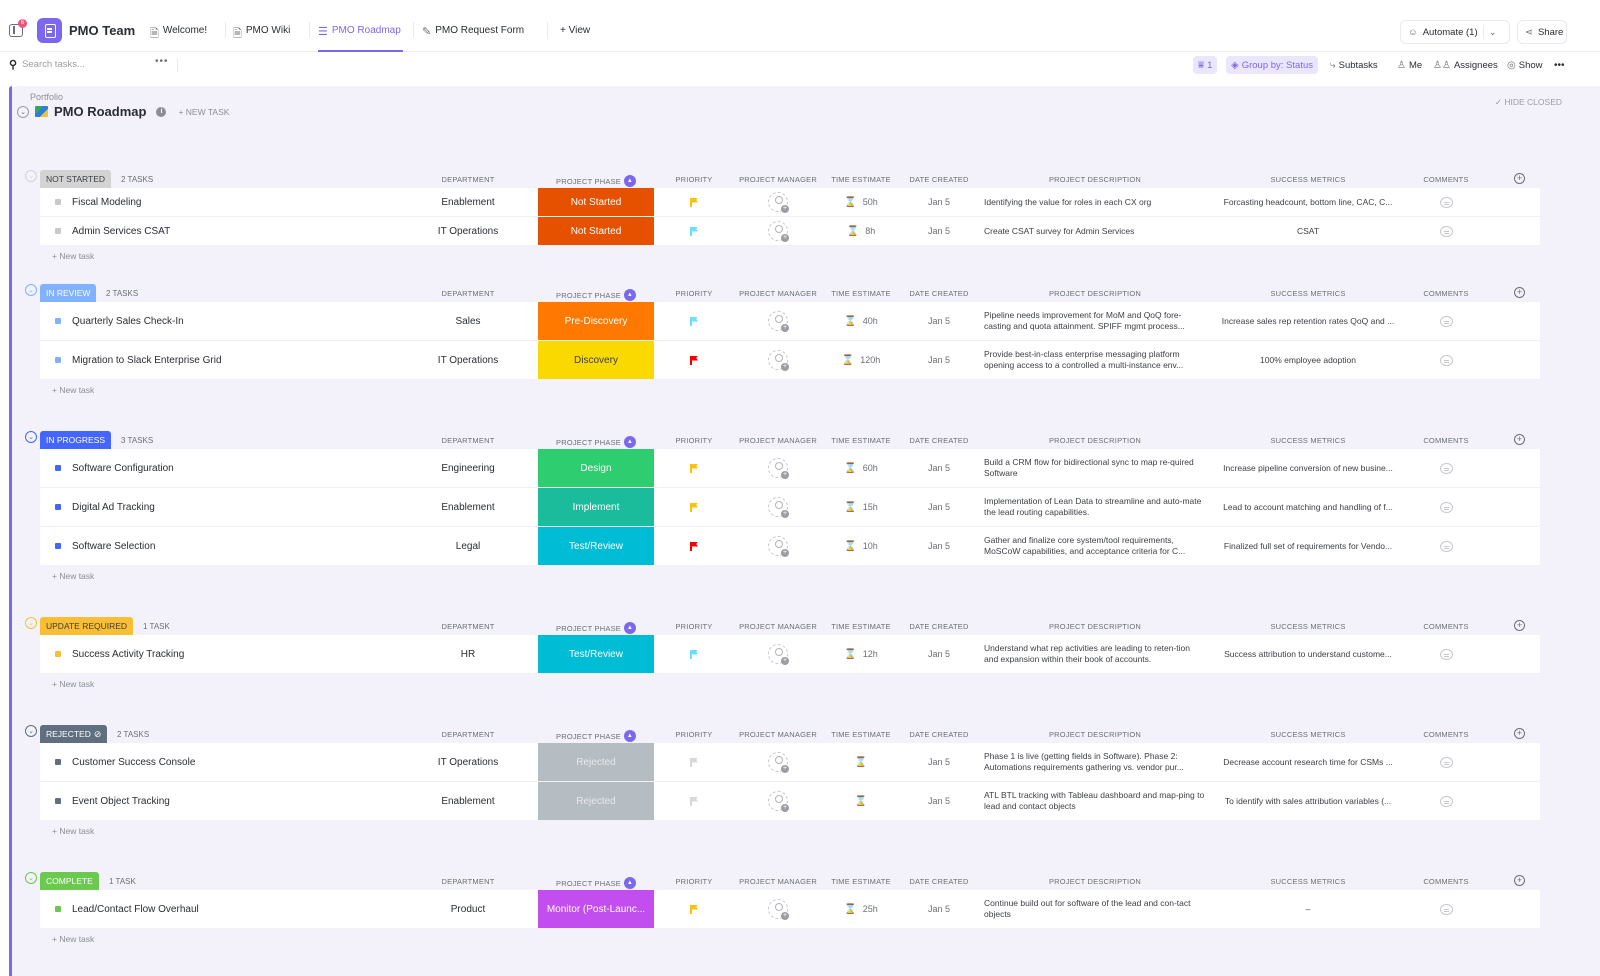 The image size is (1600, 976). Describe the element at coordinates (74, 734) in the screenshot. I see `status-badge: REJECTED ⊘` at that location.